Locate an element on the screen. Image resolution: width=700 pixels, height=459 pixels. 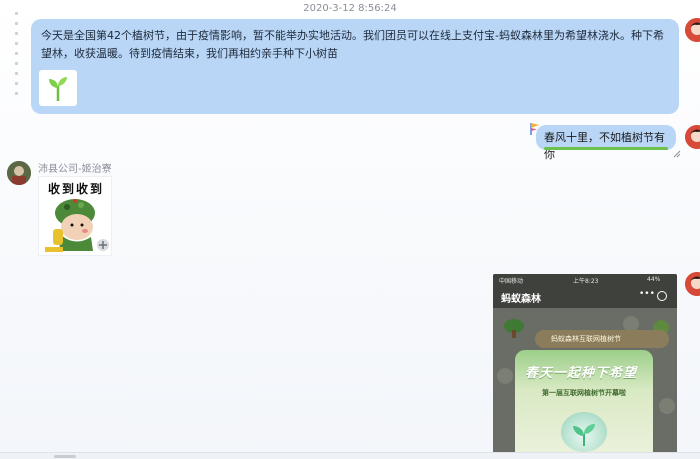
app-title: 蚂蚁森林 is located at coordinates (521, 299).